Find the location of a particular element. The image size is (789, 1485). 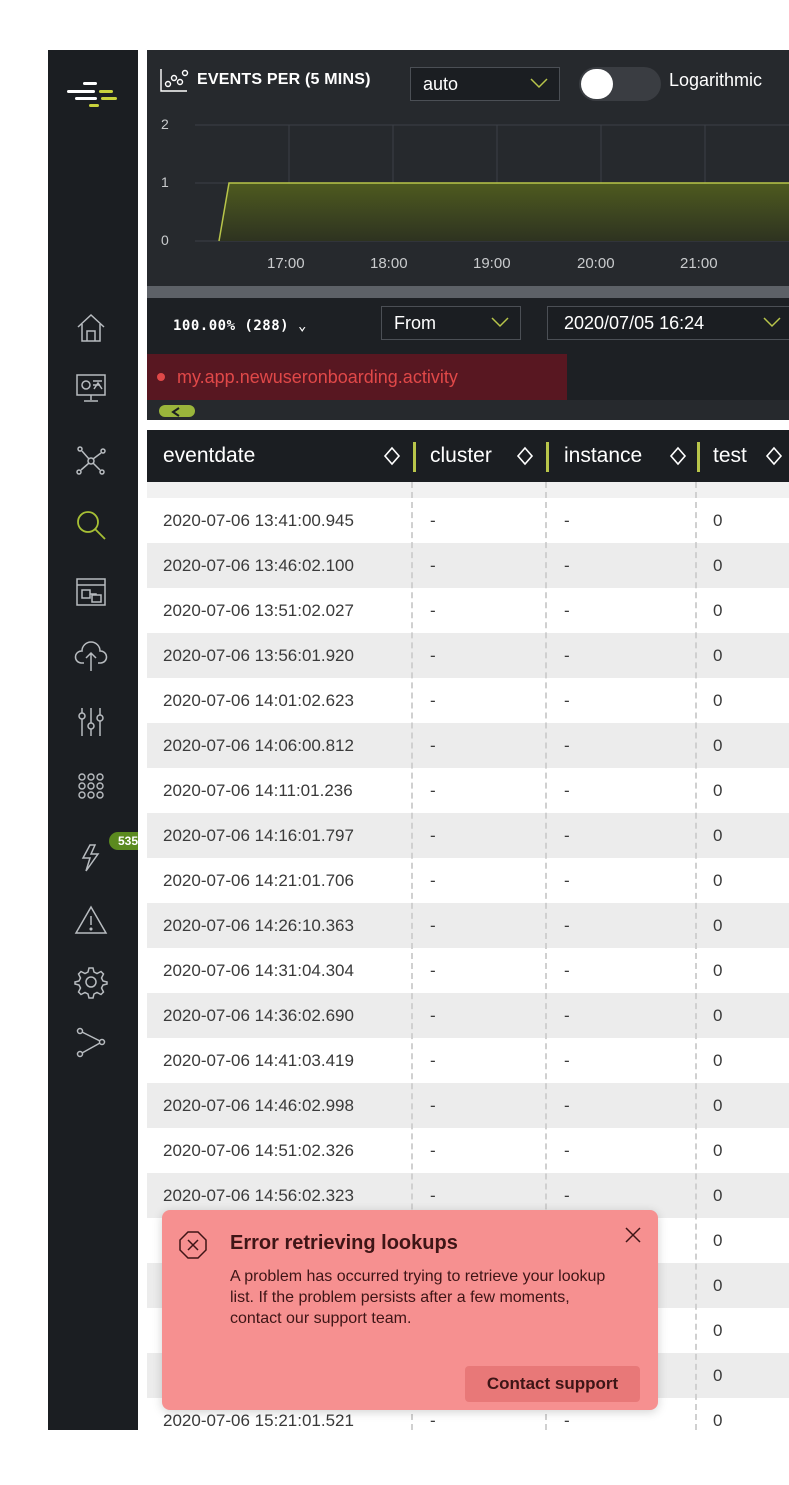

chevron-down-icon is located at coordinates (772, 322).